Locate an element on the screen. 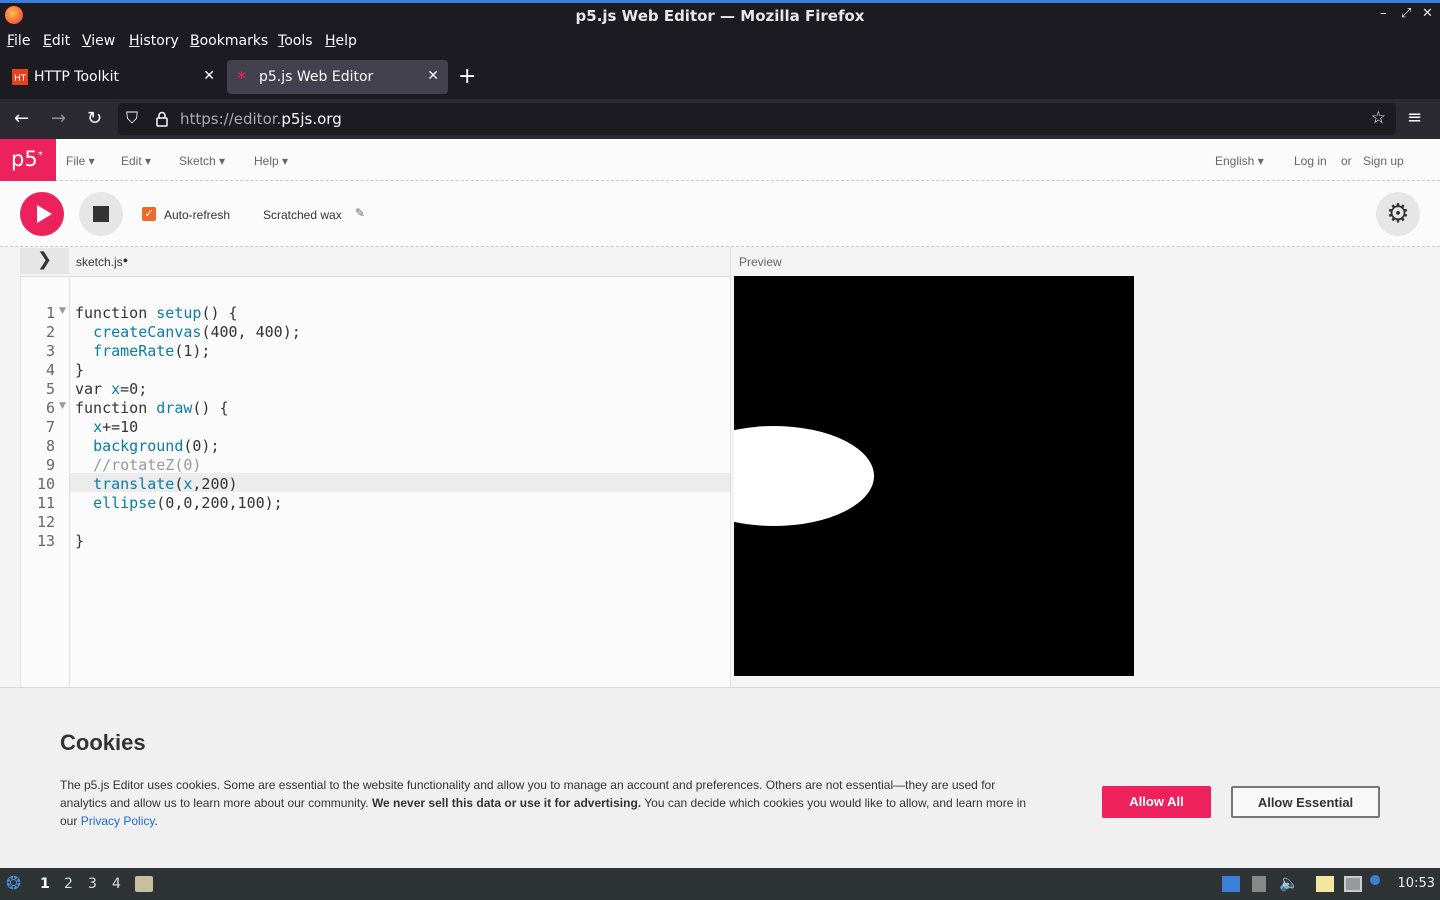 This screenshot has width=1440, height=900. line-number: 10 is located at coordinates (45, 484).